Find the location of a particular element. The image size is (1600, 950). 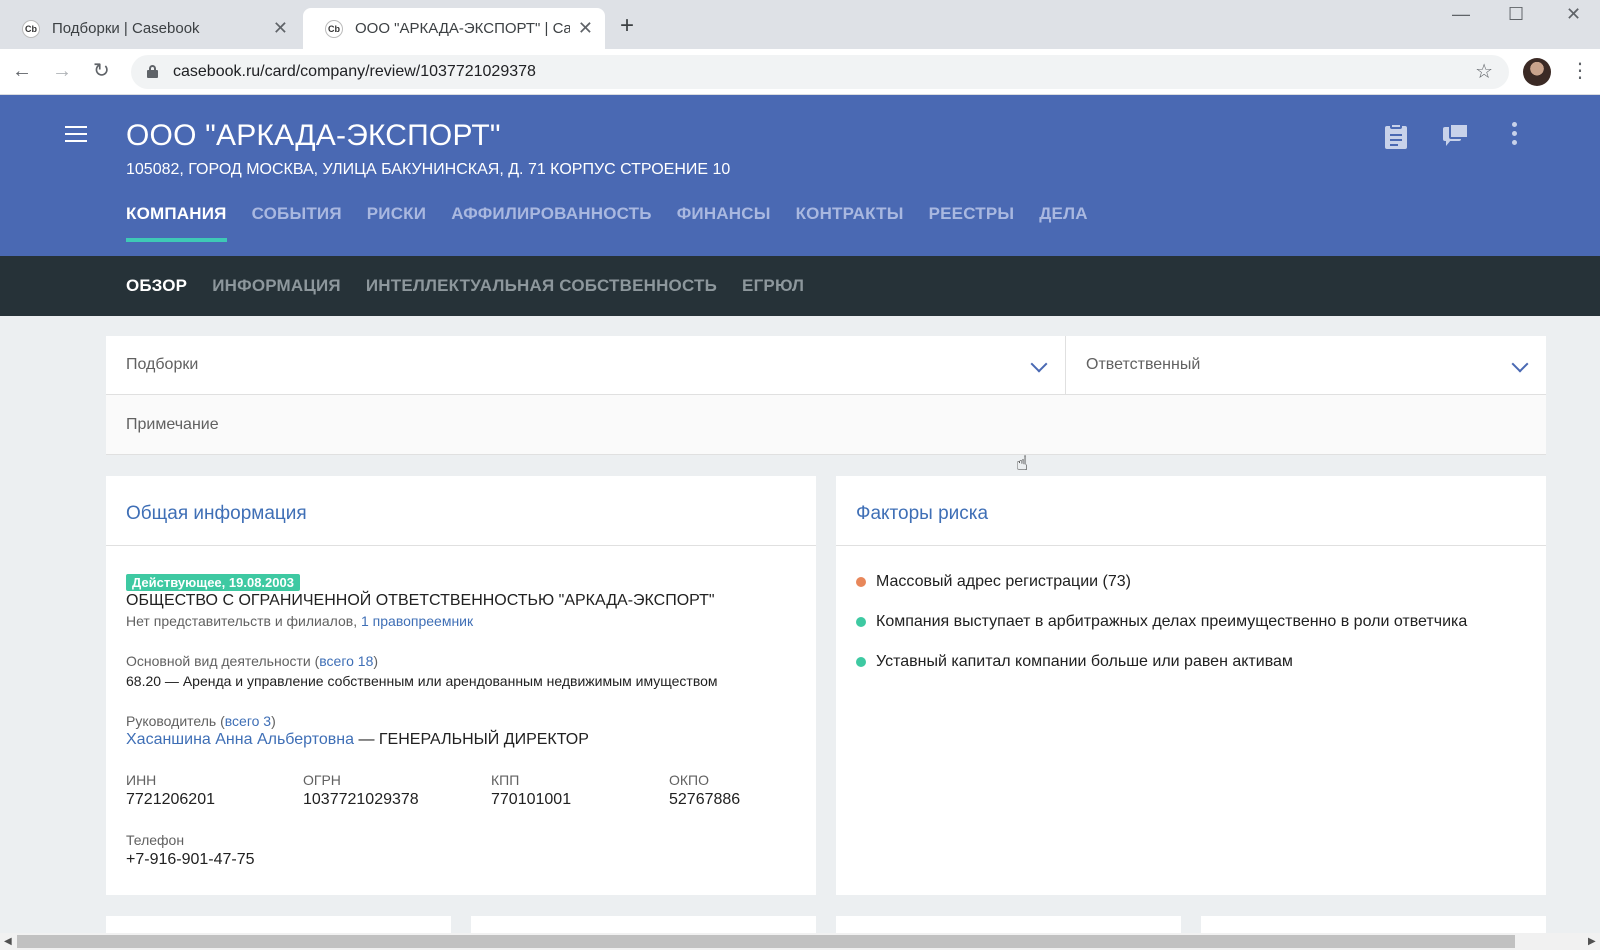

responsible-placeholder: Ответственный is located at coordinates (1143, 364).